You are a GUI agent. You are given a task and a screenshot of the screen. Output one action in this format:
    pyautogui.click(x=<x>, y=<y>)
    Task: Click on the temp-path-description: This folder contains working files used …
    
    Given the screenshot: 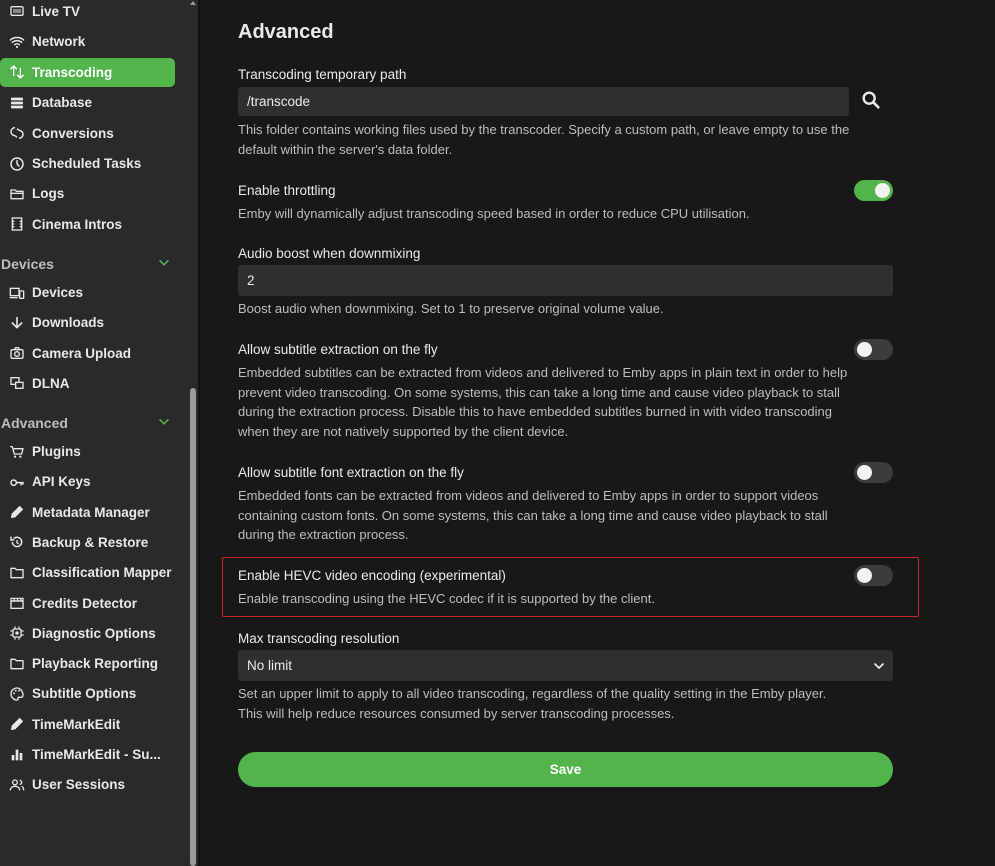 What is the action you would take?
    pyautogui.click(x=543, y=139)
    